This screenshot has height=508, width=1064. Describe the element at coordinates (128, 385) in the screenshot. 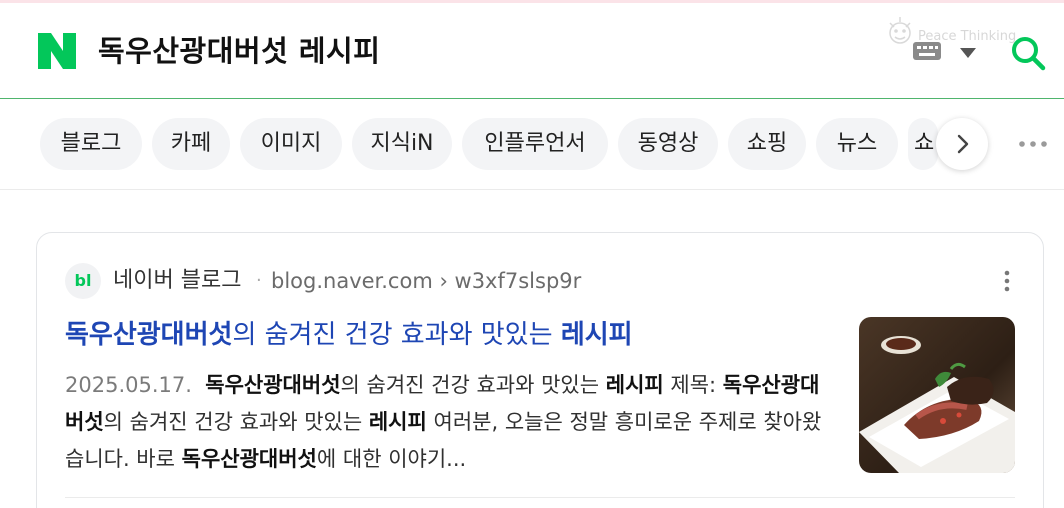

I see `post-date: 2025.05.17.` at that location.